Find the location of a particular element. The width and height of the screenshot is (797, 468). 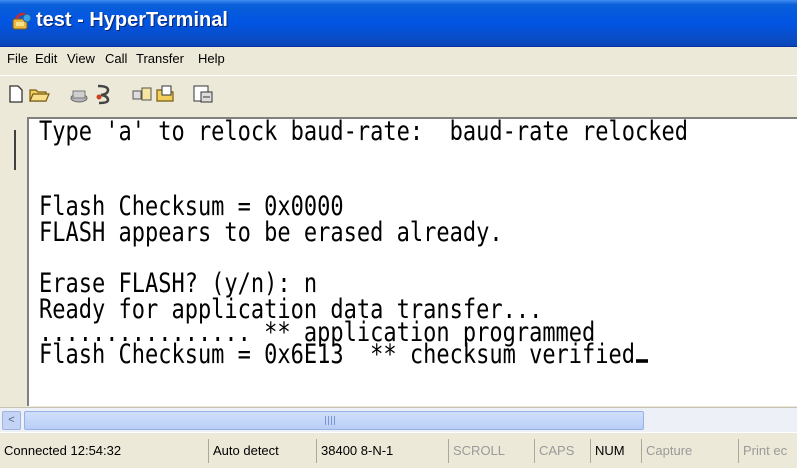

window-title: test - HyperTerminal is located at coordinates (132, 20).